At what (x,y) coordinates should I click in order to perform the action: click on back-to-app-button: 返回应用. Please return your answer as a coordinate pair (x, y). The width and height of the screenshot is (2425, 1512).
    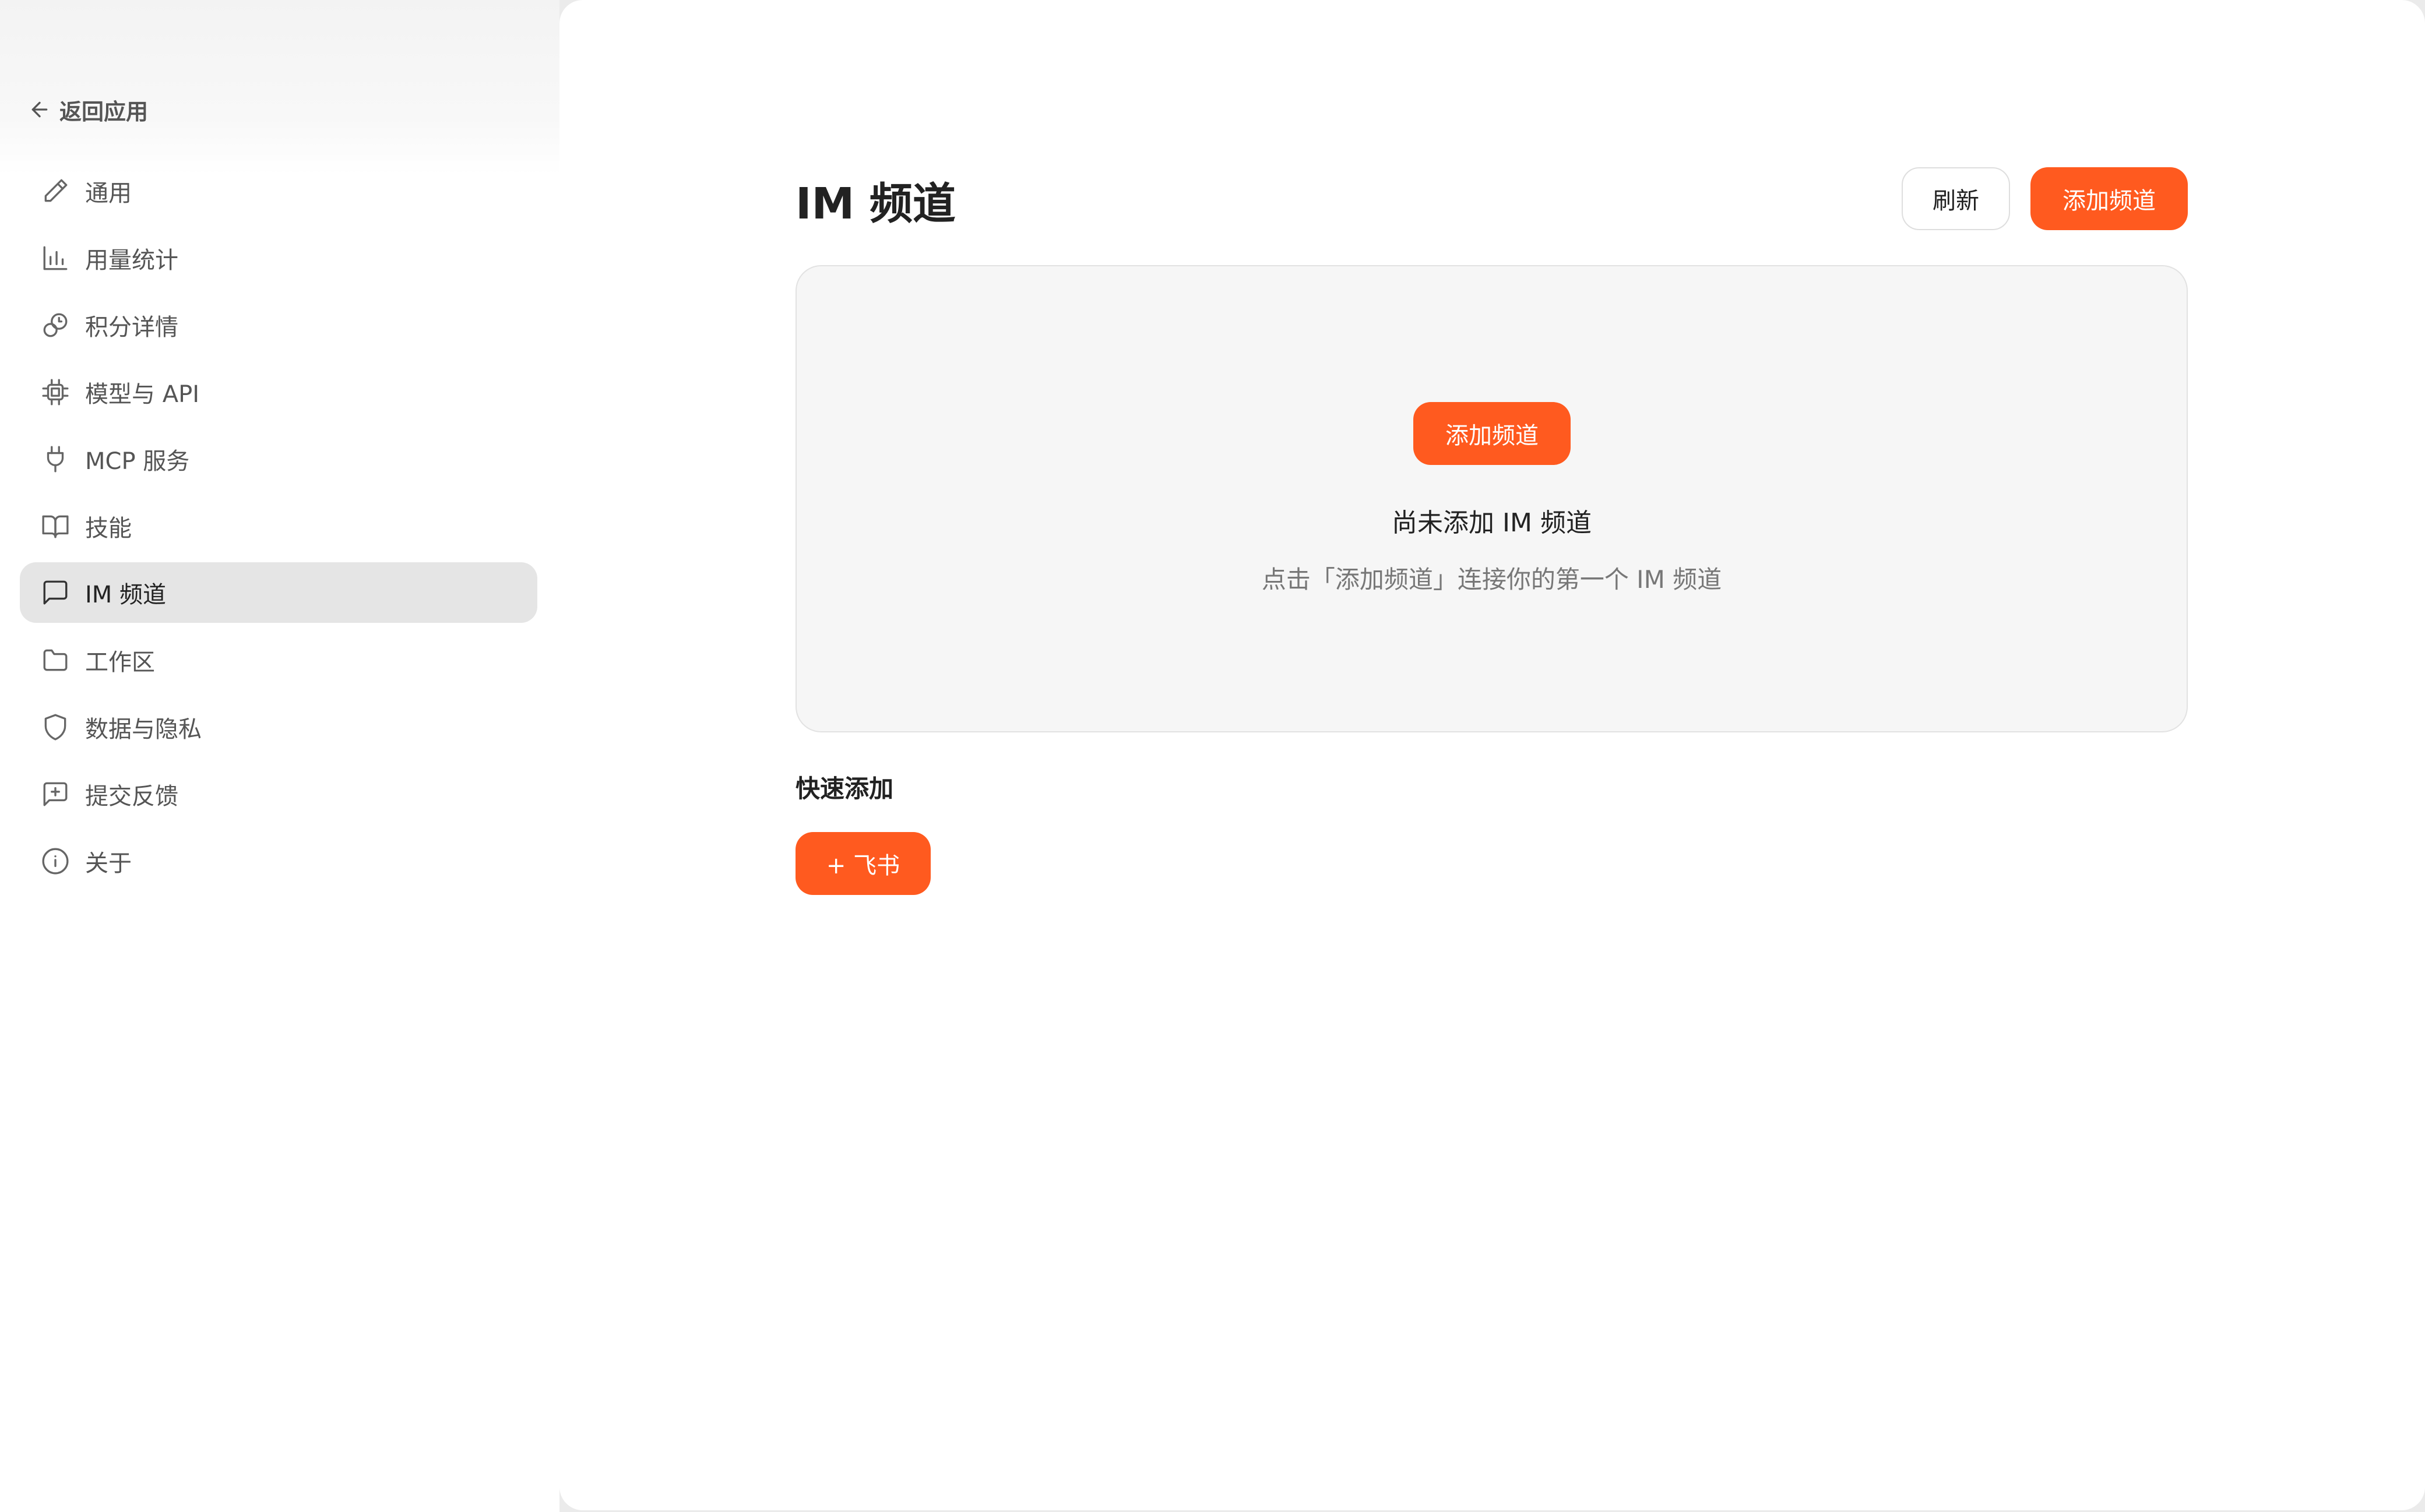
    Looking at the image, I should click on (88, 110).